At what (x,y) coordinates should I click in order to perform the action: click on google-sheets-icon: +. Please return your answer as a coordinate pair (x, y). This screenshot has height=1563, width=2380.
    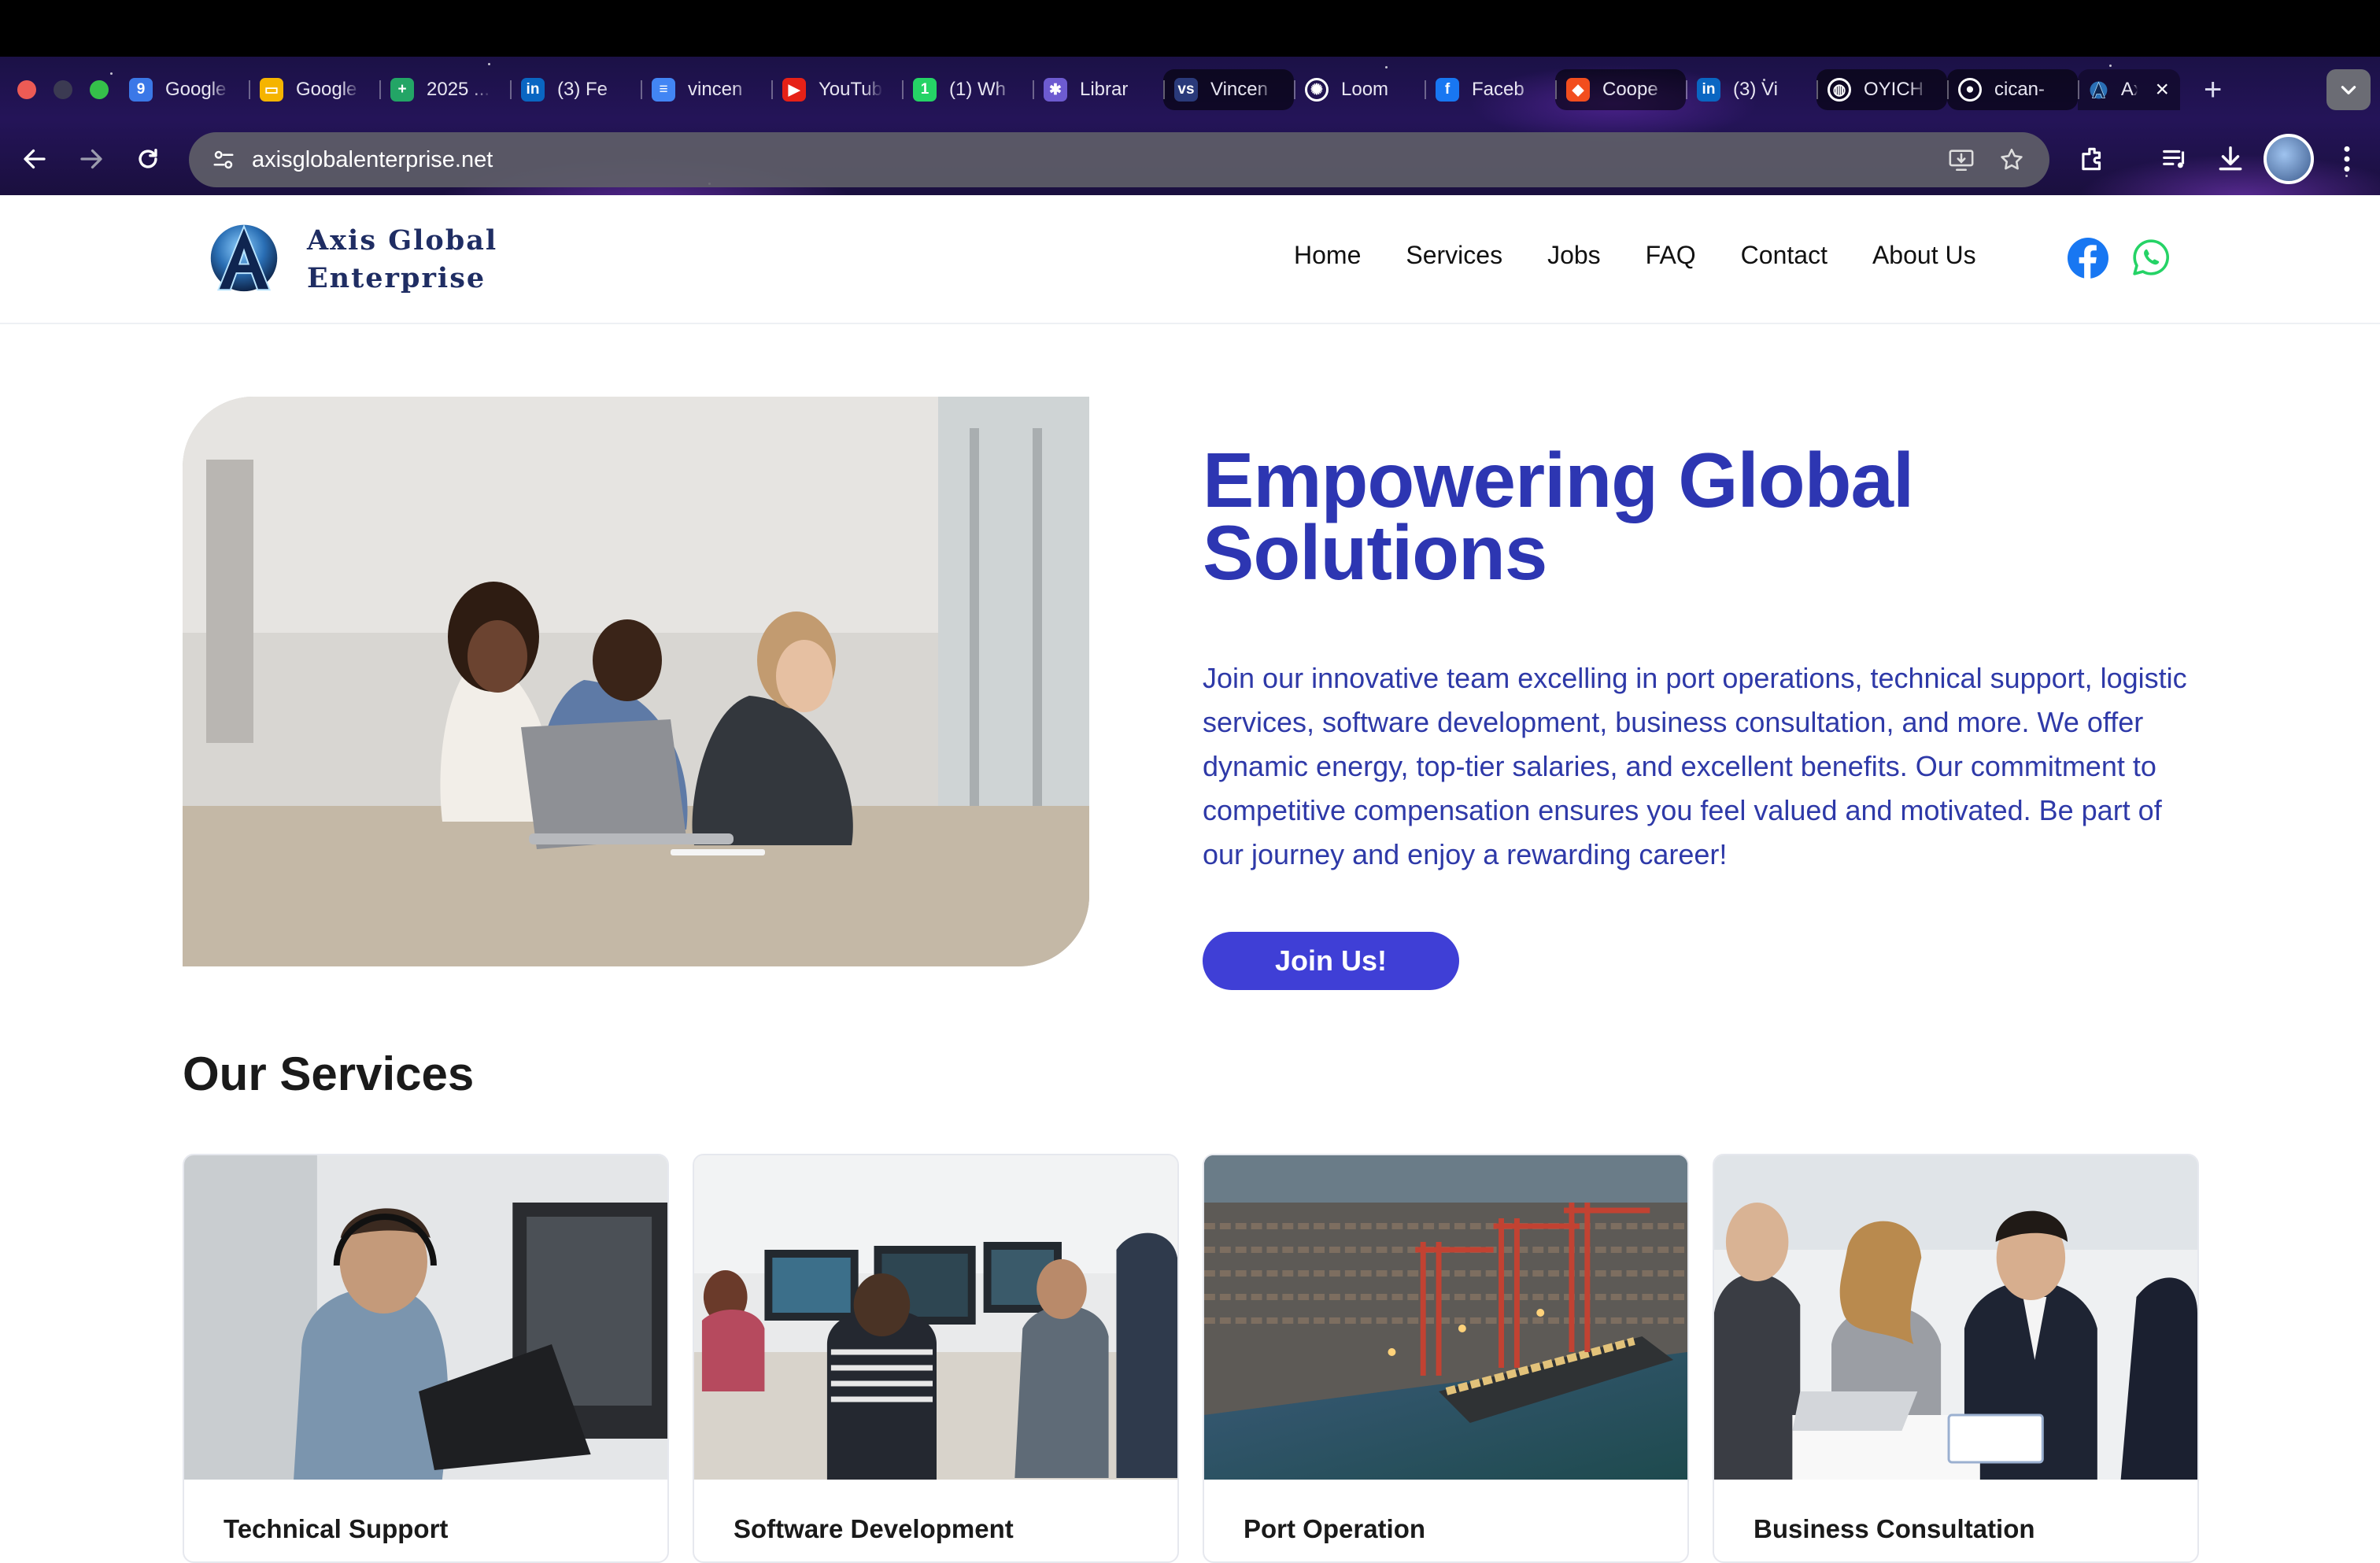
    Looking at the image, I should click on (402, 90).